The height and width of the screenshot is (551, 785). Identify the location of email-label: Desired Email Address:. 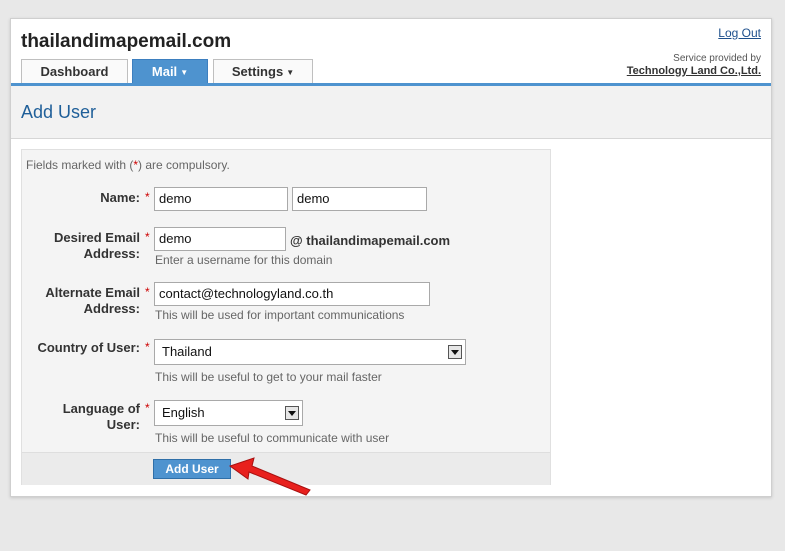
(86, 246).